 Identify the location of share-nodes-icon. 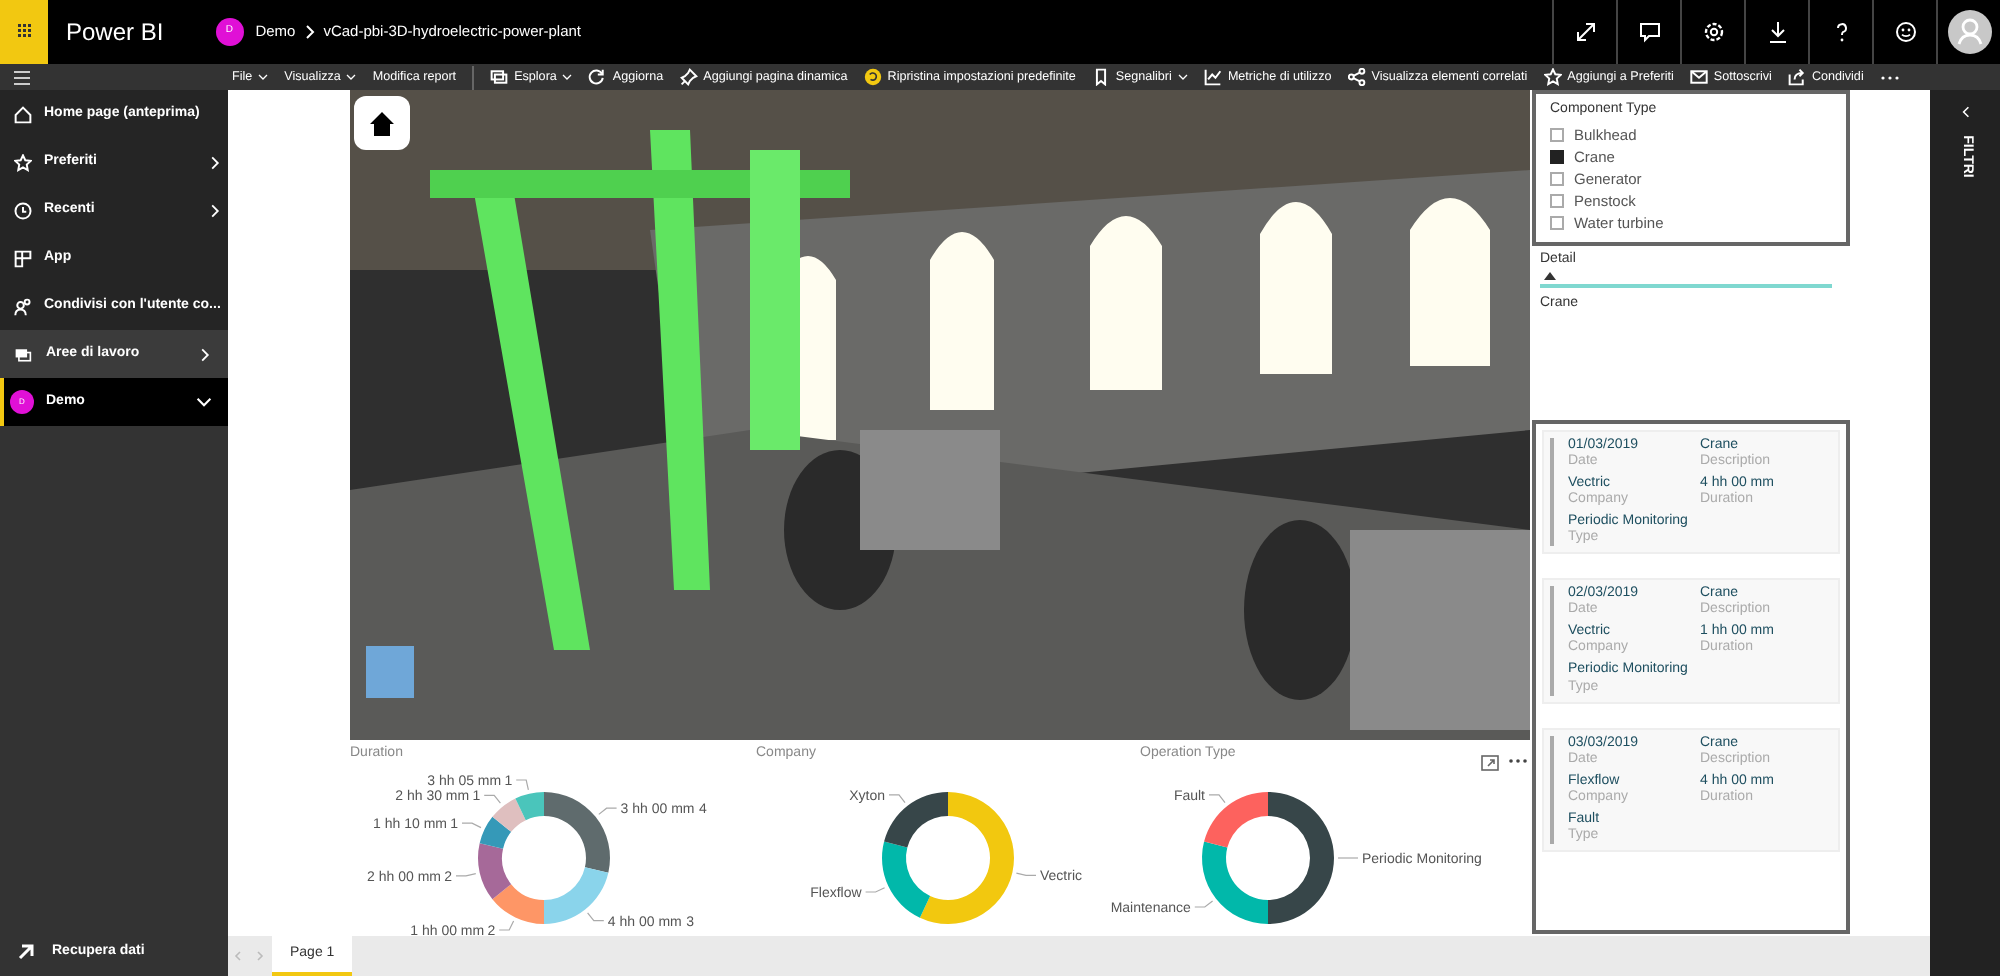
(1356, 77).